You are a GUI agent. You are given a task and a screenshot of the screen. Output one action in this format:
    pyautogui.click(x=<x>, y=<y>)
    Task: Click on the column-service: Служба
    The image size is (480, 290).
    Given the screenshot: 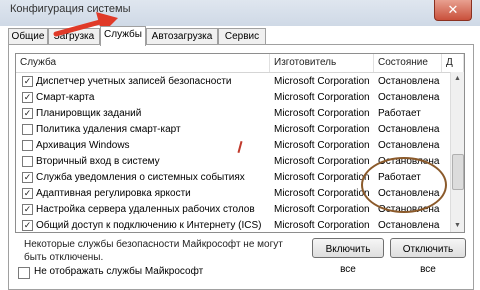 What is the action you would take?
    pyautogui.click(x=143, y=63)
    